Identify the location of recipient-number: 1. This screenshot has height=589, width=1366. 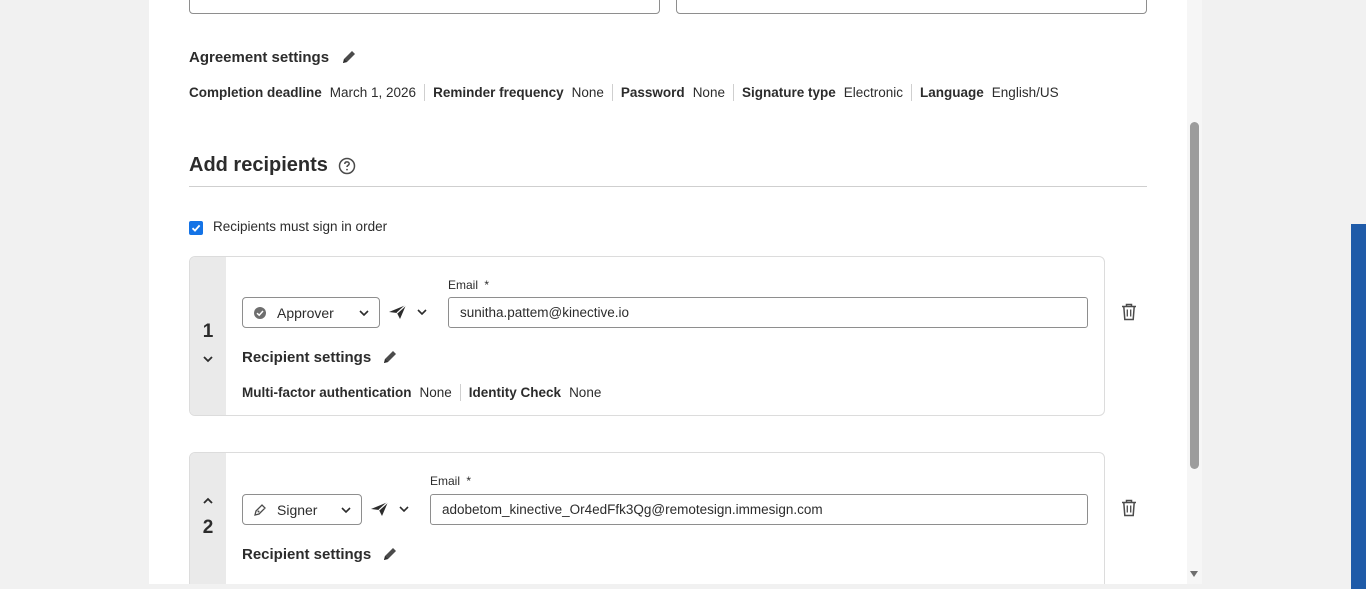
(208, 331).